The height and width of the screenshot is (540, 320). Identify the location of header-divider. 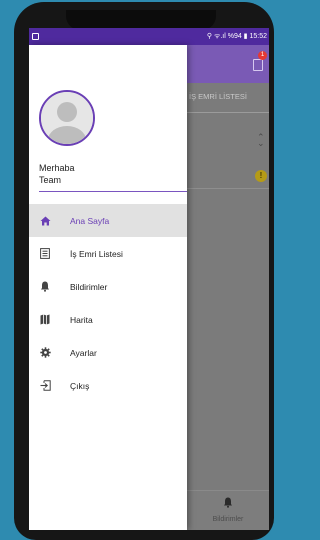
(113, 191).